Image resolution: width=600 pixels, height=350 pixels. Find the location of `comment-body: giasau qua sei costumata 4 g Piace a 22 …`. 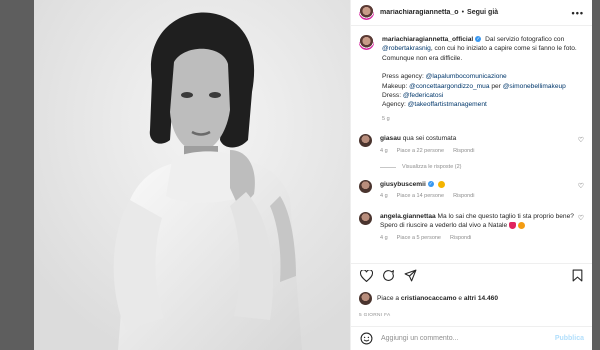

comment-body: giasau qua sei costumata 4 g Piace a 22 … is located at coordinates (478, 145).